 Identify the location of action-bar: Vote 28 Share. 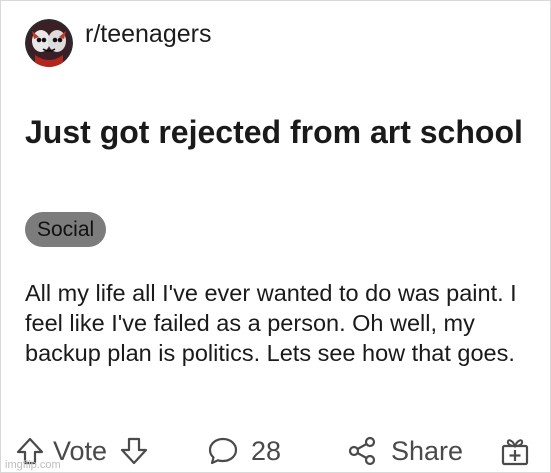
(277, 451).